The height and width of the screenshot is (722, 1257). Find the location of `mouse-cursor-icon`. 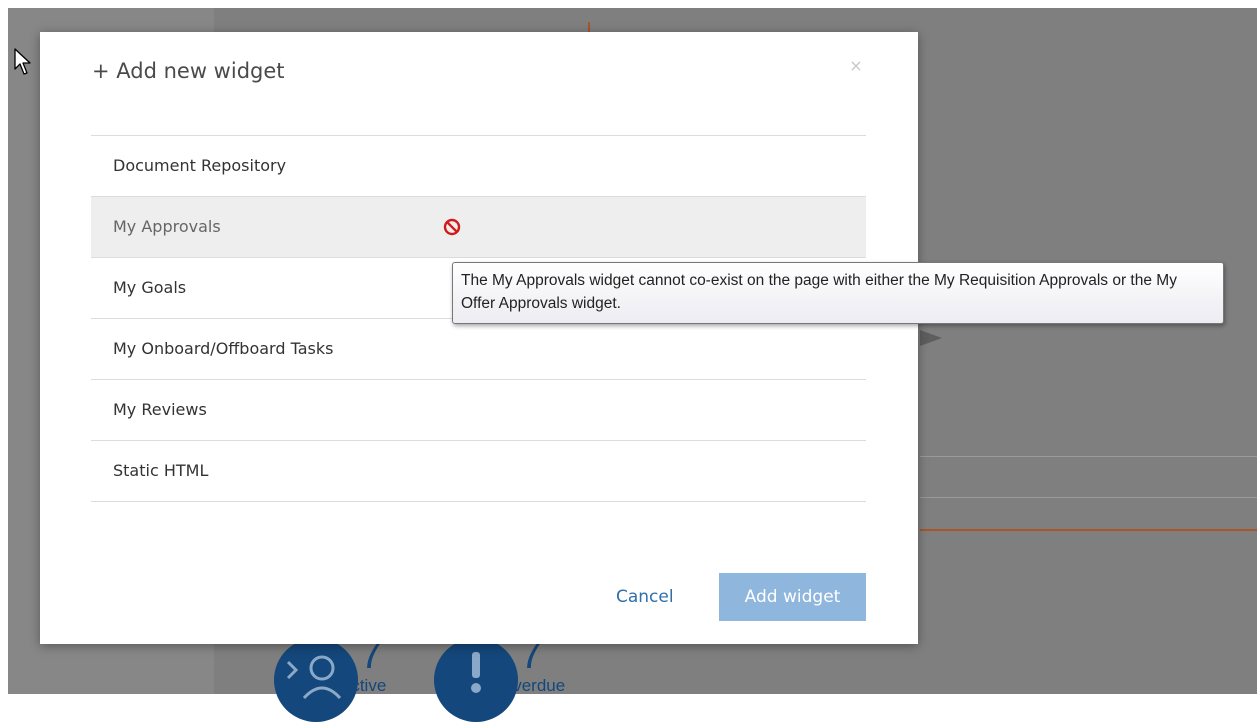

mouse-cursor-icon is located at coordinates (22, 61).